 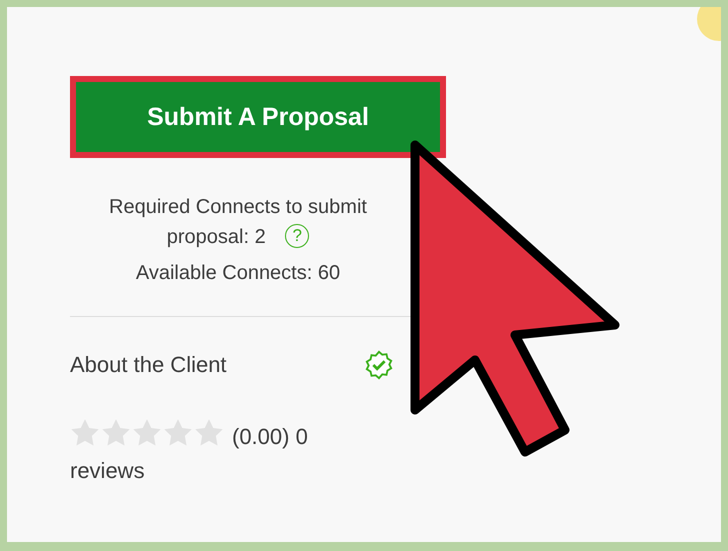 I want to click on section-title: About the Client, so click(x=148, y=365).